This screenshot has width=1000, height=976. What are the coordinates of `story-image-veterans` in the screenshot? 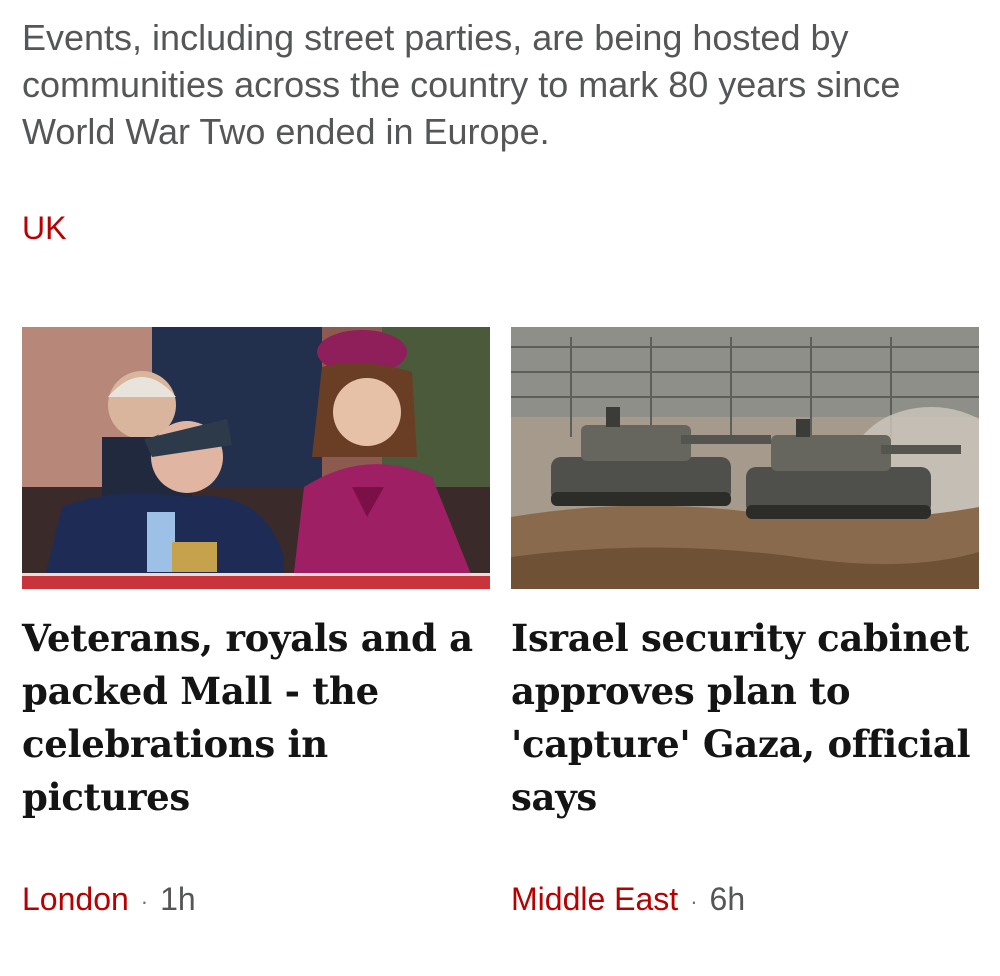 It's located at (256, 458).